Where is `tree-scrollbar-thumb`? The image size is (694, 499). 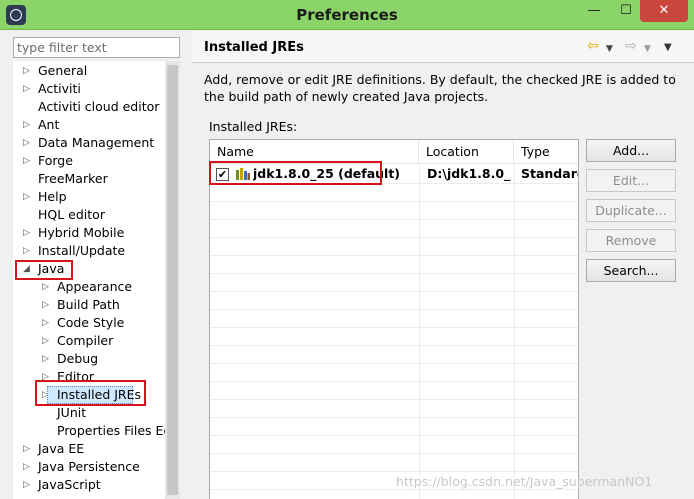 tree-scrollbar-thumb is located at coordinates (172, 280).